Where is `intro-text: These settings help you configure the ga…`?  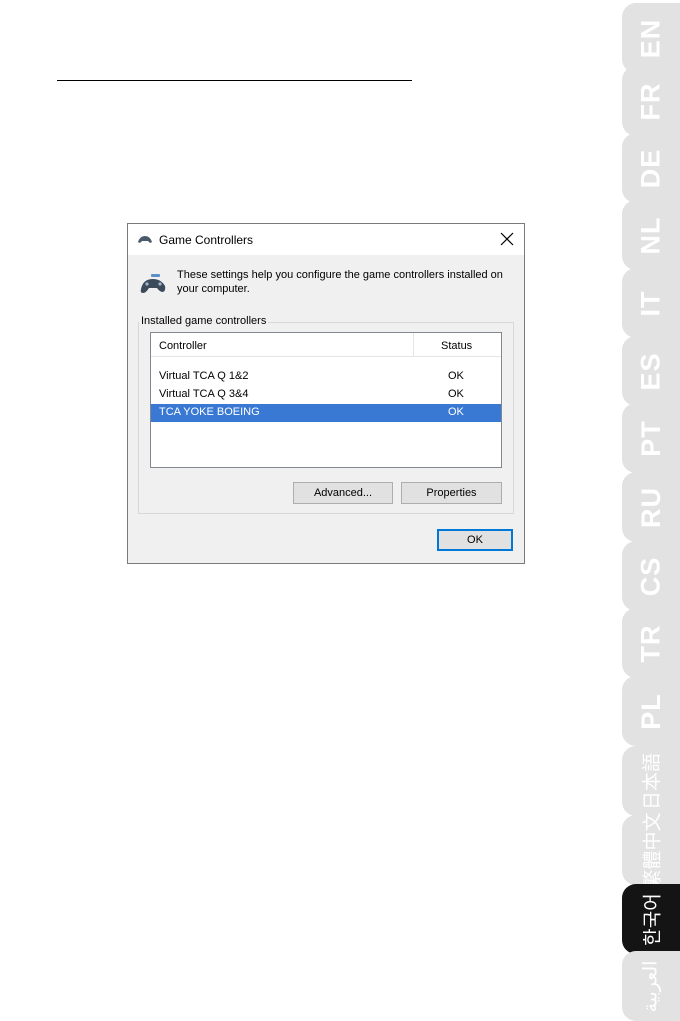 intro-text: These settings help you configure the ga… is located at coordinates (340, 282).